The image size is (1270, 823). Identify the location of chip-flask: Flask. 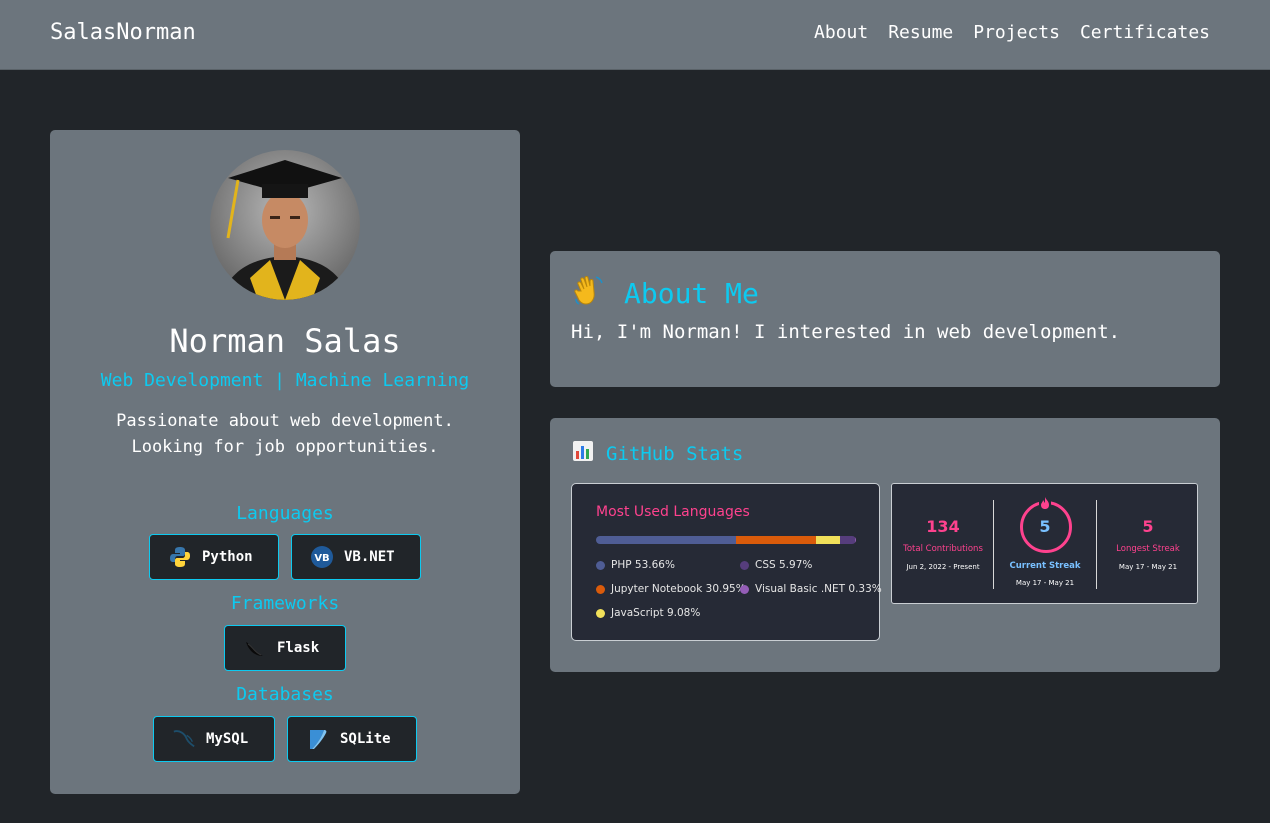
(285, 648).